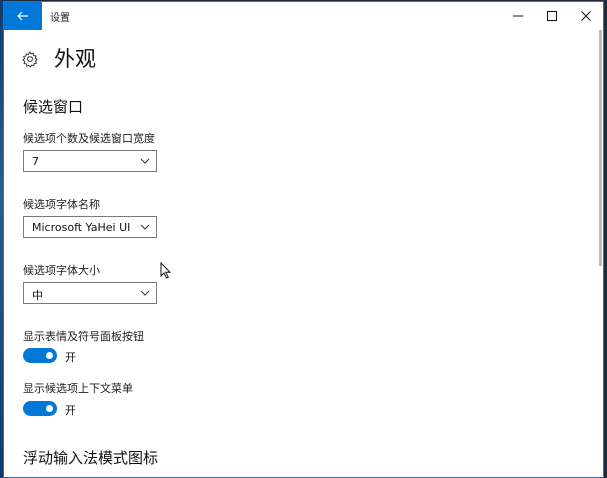  I want to click on maximize-button, so click(552, 16).